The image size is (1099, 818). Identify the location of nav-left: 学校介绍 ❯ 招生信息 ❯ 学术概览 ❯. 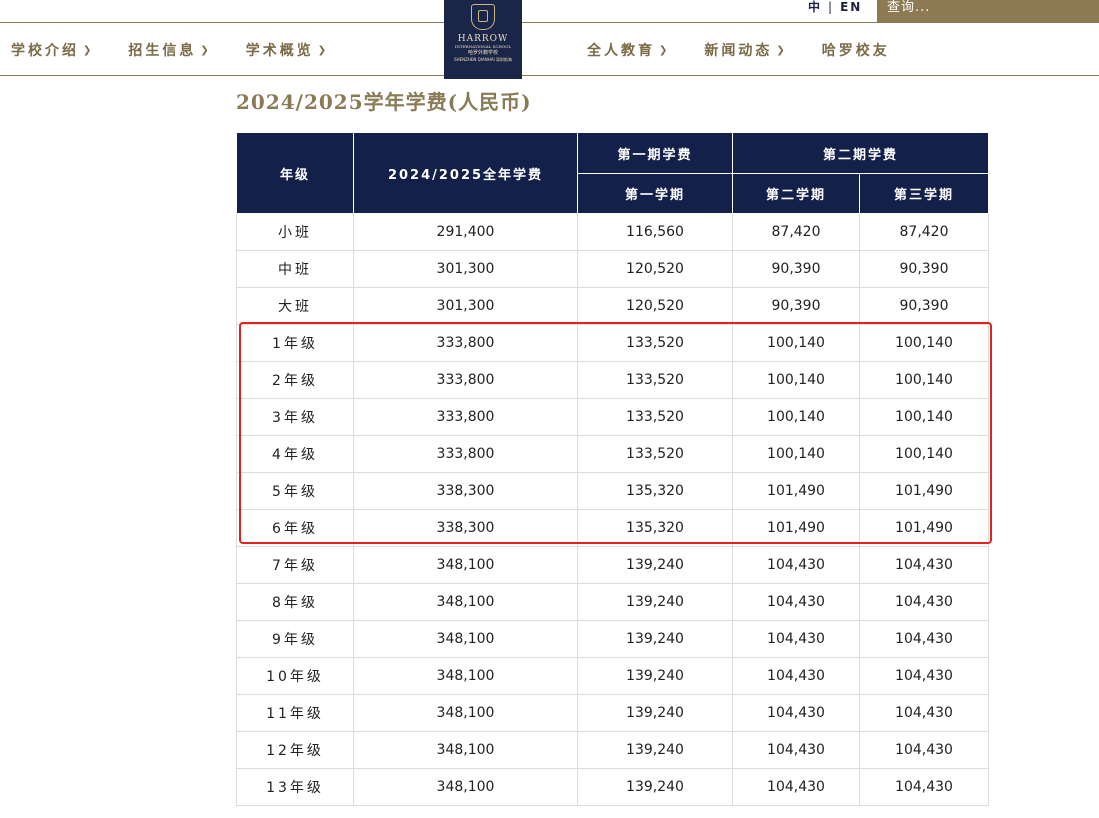
(170, 50).